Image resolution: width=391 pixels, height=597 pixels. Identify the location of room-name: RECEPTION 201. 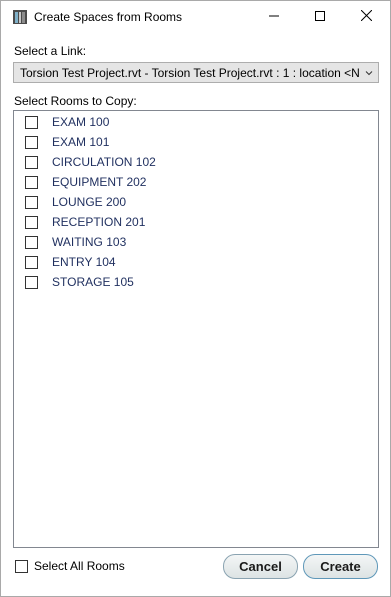
(99, 222).